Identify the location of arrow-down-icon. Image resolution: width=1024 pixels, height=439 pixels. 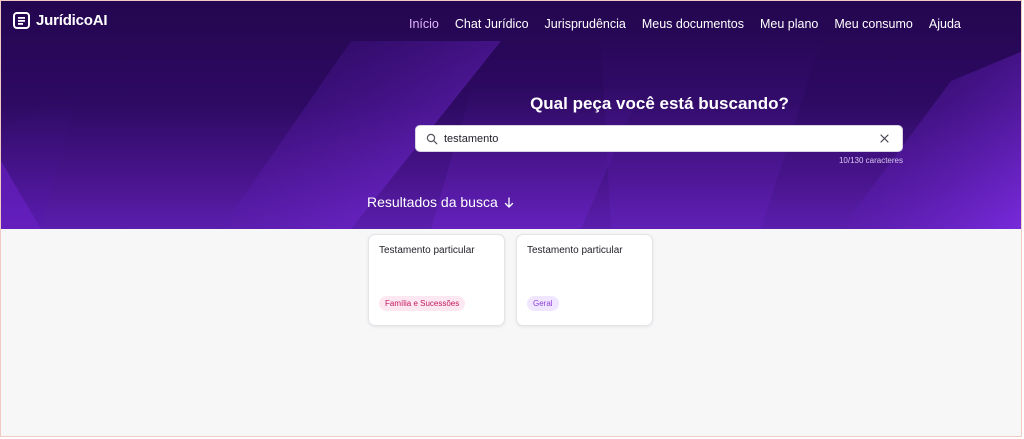
(508, 202).